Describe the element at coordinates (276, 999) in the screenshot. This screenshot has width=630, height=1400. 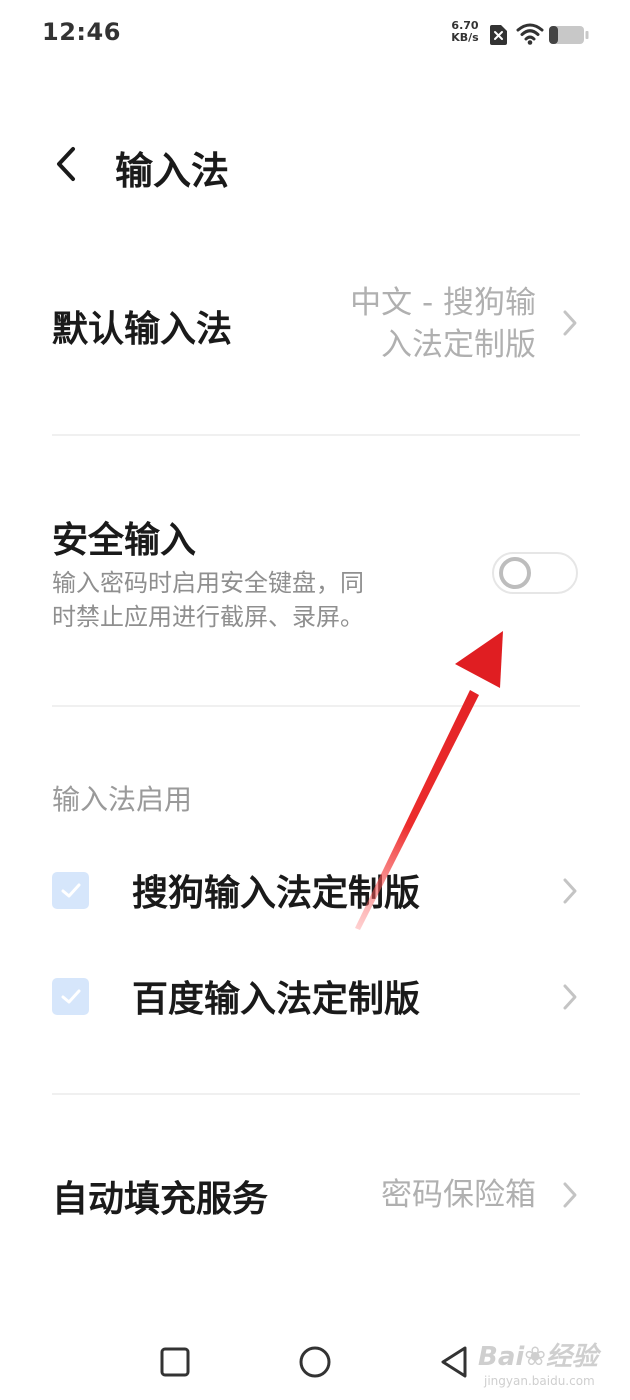
I see `ime-item-label: 百度输入法定制版` at that location.